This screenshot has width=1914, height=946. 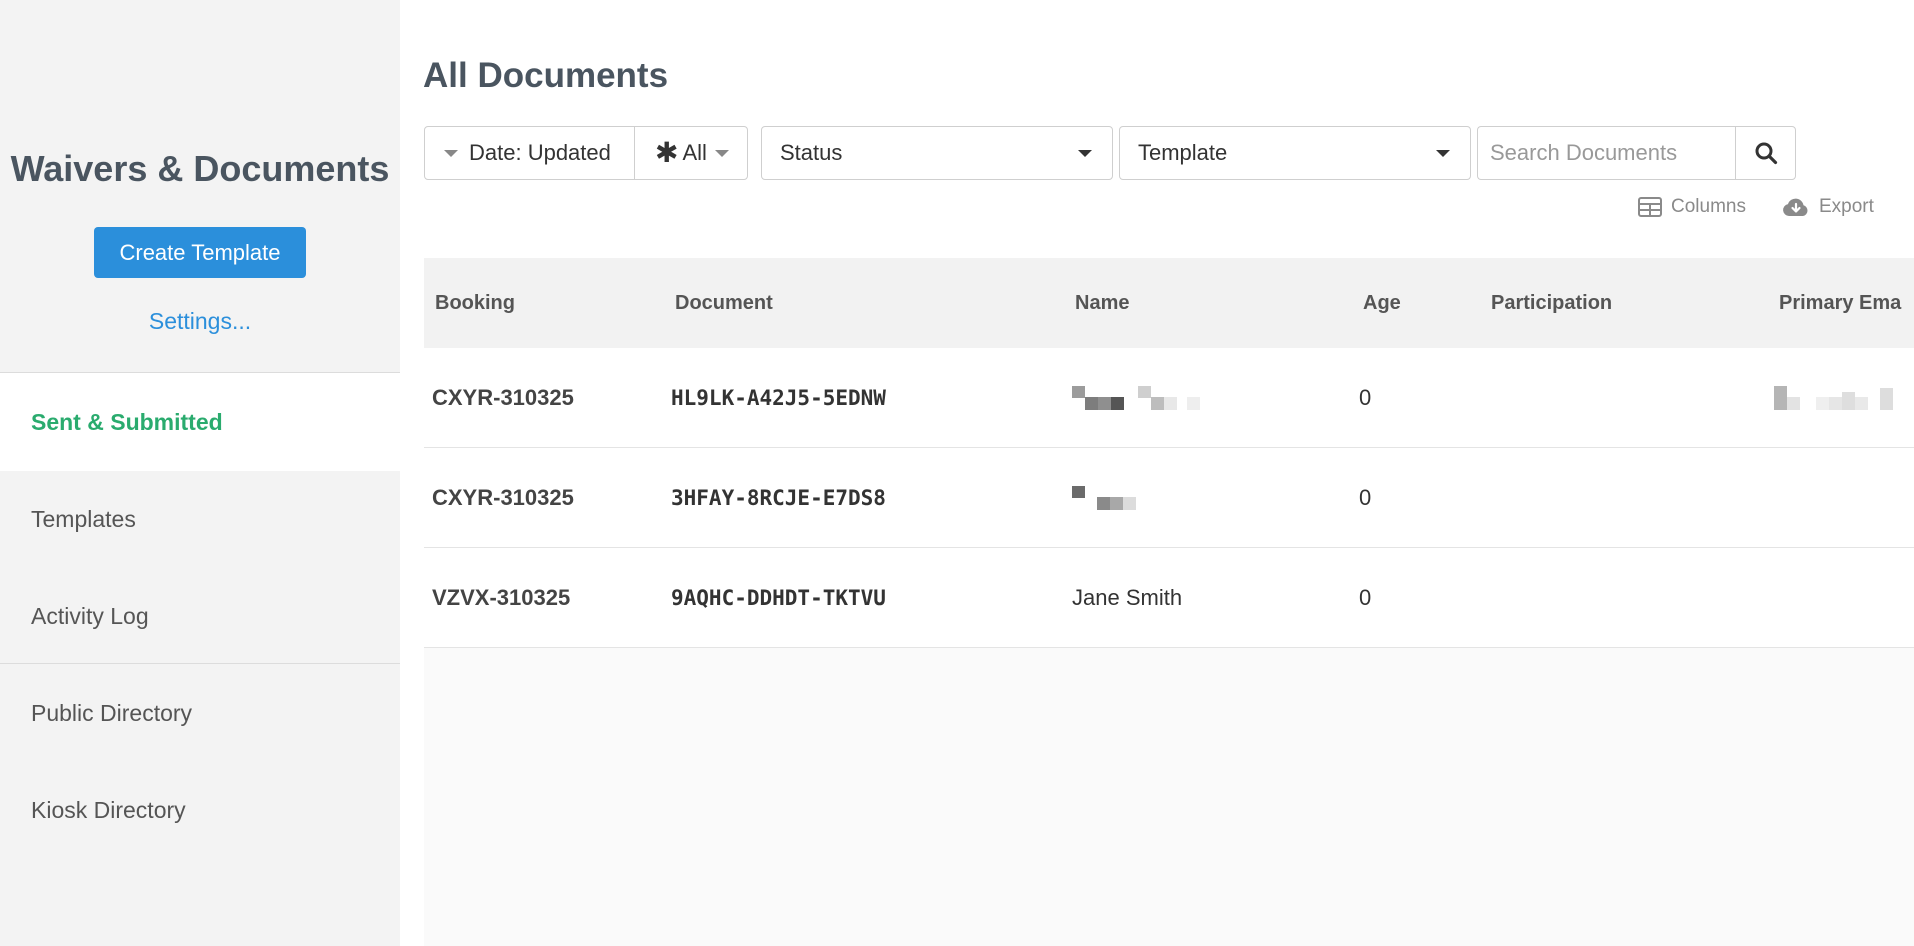 I want to click on columns-button: Columns, so click(x=1692, y=207).